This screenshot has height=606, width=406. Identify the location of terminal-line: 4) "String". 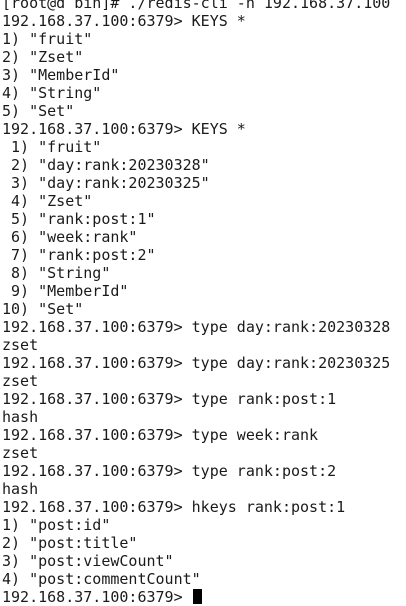
(52, 93).